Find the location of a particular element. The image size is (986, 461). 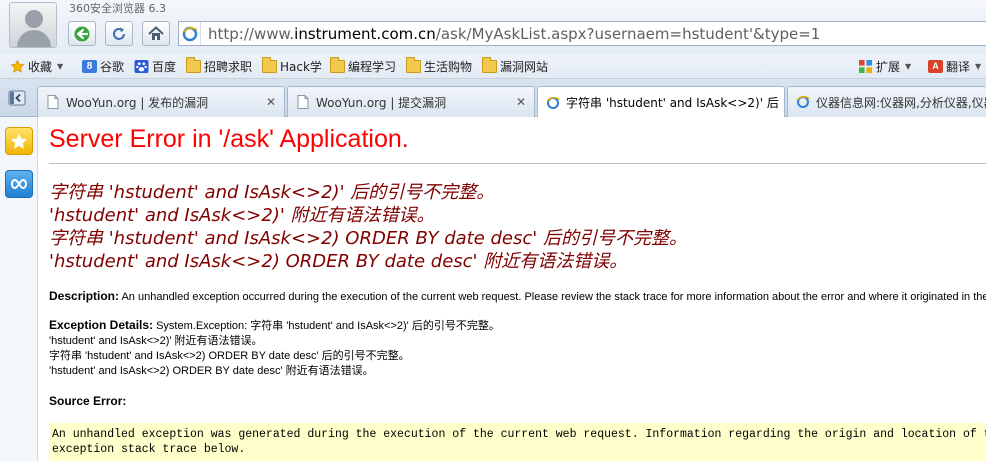

favorites-label: 收藏 is located at coordinates (40, 66).